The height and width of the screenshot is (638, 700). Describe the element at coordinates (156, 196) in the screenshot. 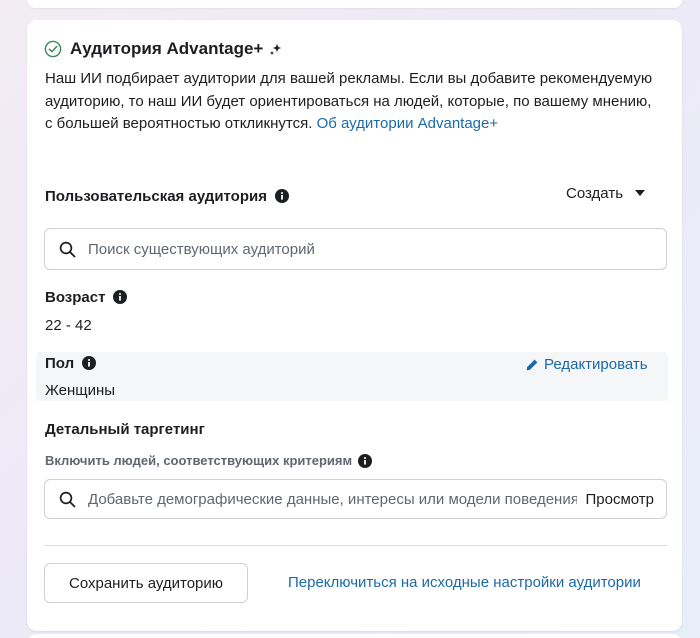

I see `custom-audience-label: Пользовательская аудитория` at that location.